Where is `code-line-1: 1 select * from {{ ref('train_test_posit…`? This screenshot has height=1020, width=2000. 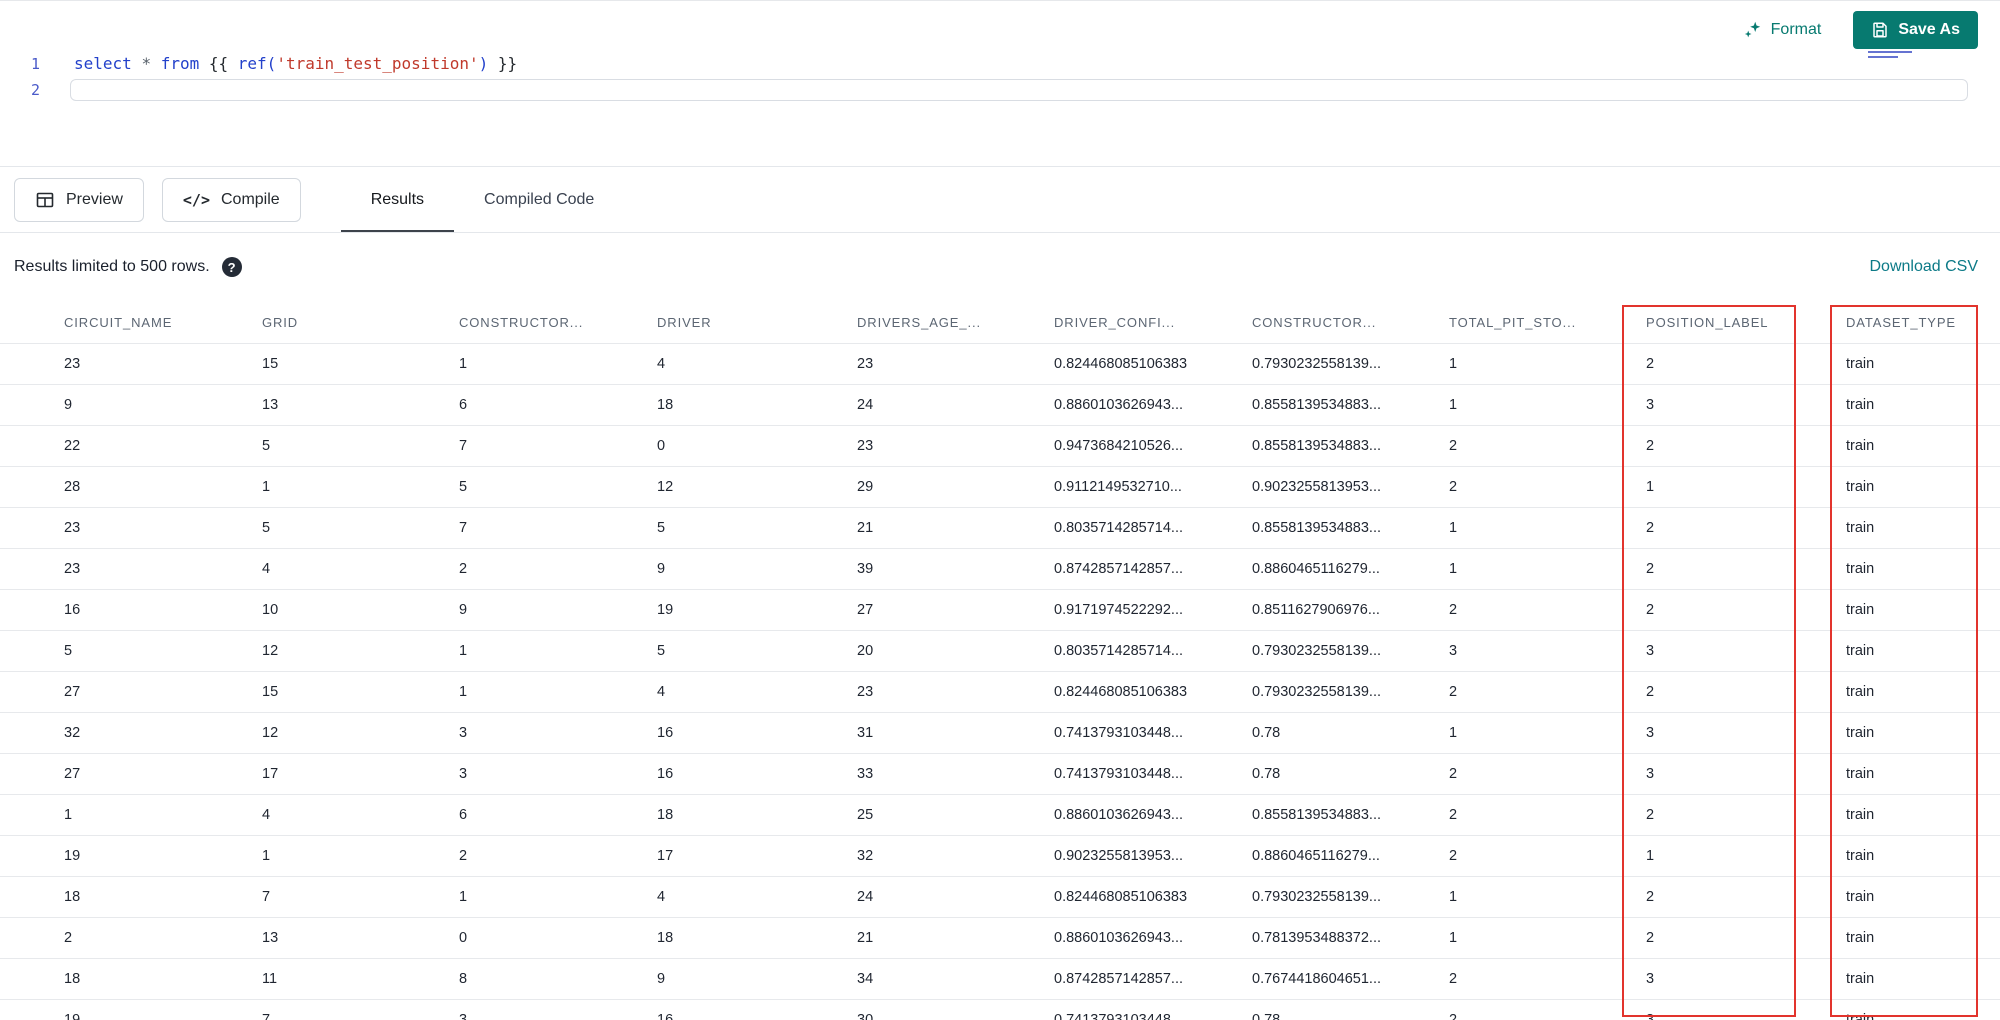
code-line-1: 1 select * from {{ ref('train_test_posit… is located at coordinates (1000, 64).